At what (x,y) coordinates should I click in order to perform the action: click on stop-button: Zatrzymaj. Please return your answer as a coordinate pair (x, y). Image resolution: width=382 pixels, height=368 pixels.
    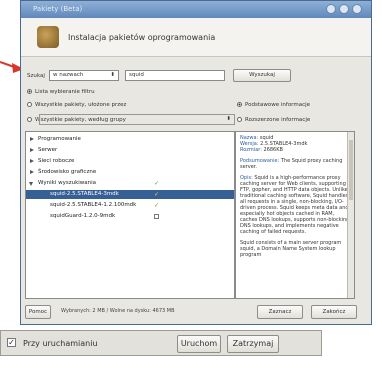
    Looking at the image, I should click on (253, 344).